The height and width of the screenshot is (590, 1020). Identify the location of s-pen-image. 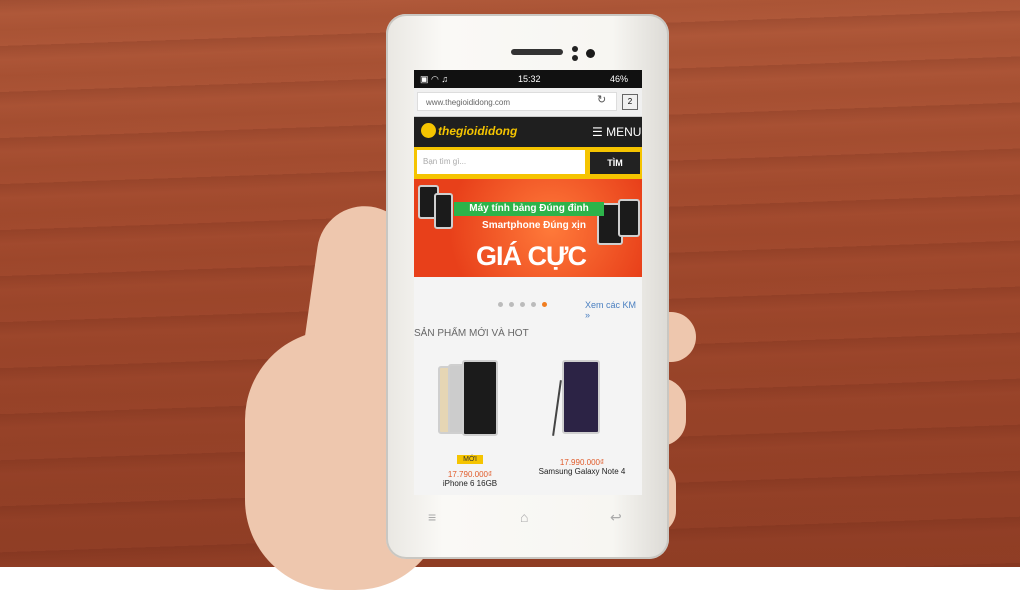
(557, 408).